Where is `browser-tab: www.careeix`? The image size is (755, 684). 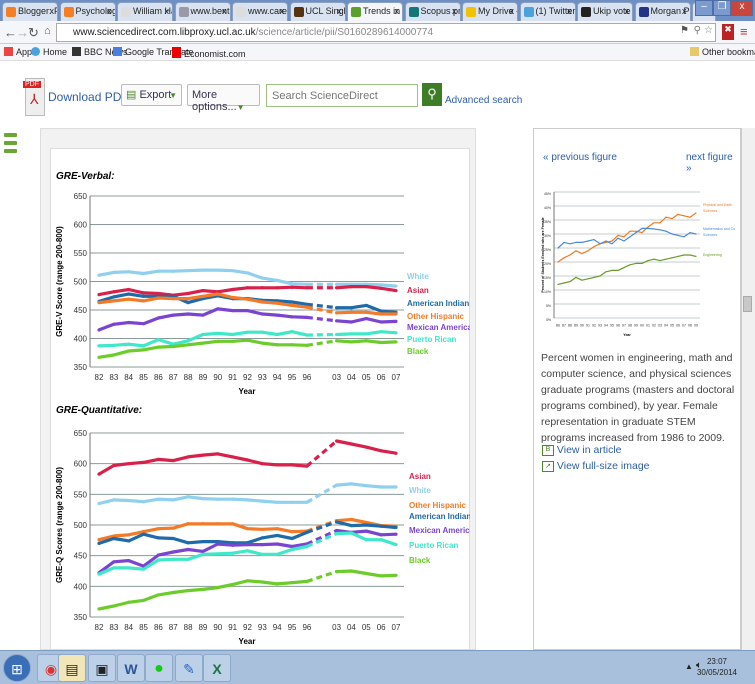
browser-tab: www.careeix is located at coordinates (260, 11).